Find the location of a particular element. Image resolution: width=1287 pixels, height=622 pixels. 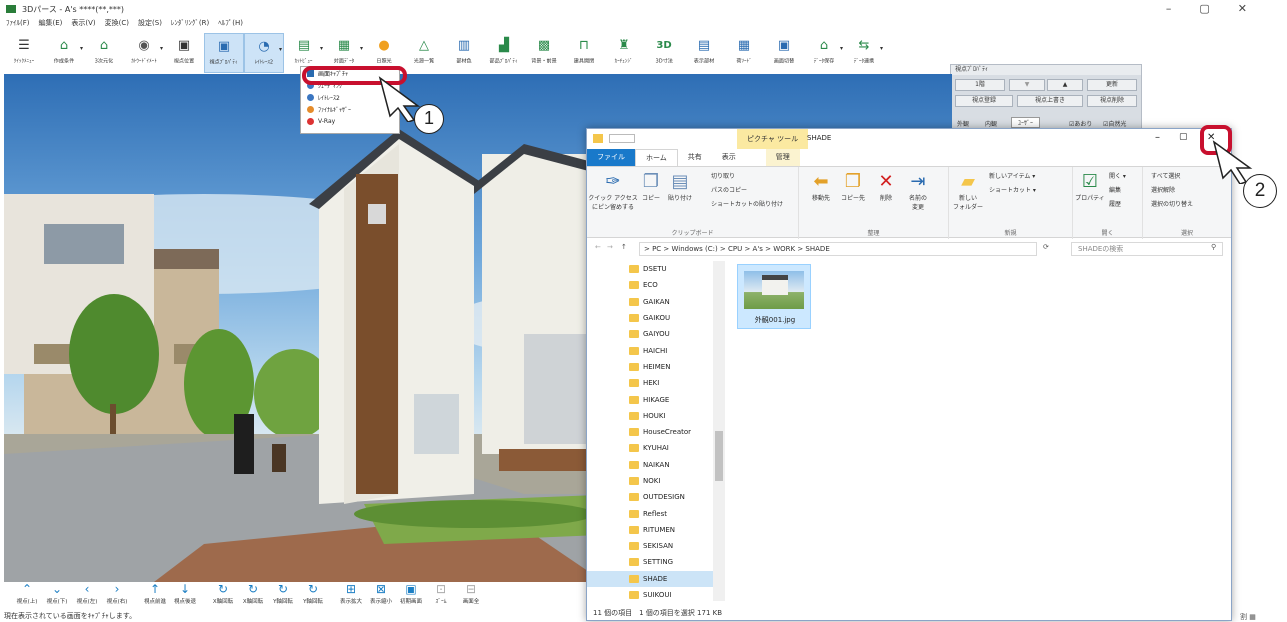

open-button: 開く ▾ is located at coordinates (1117, 175).